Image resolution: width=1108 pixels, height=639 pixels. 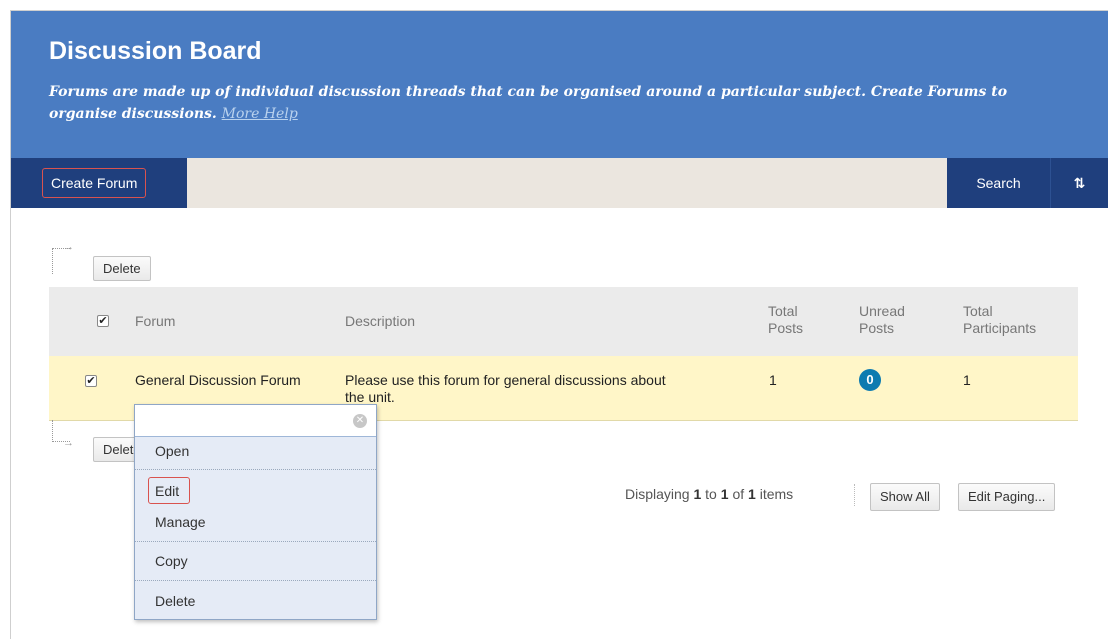 What do you see at coordinates (94, 183) in the screenshot?
I see `create-forum-button: Create Forum` at bounding box center [94, 183].